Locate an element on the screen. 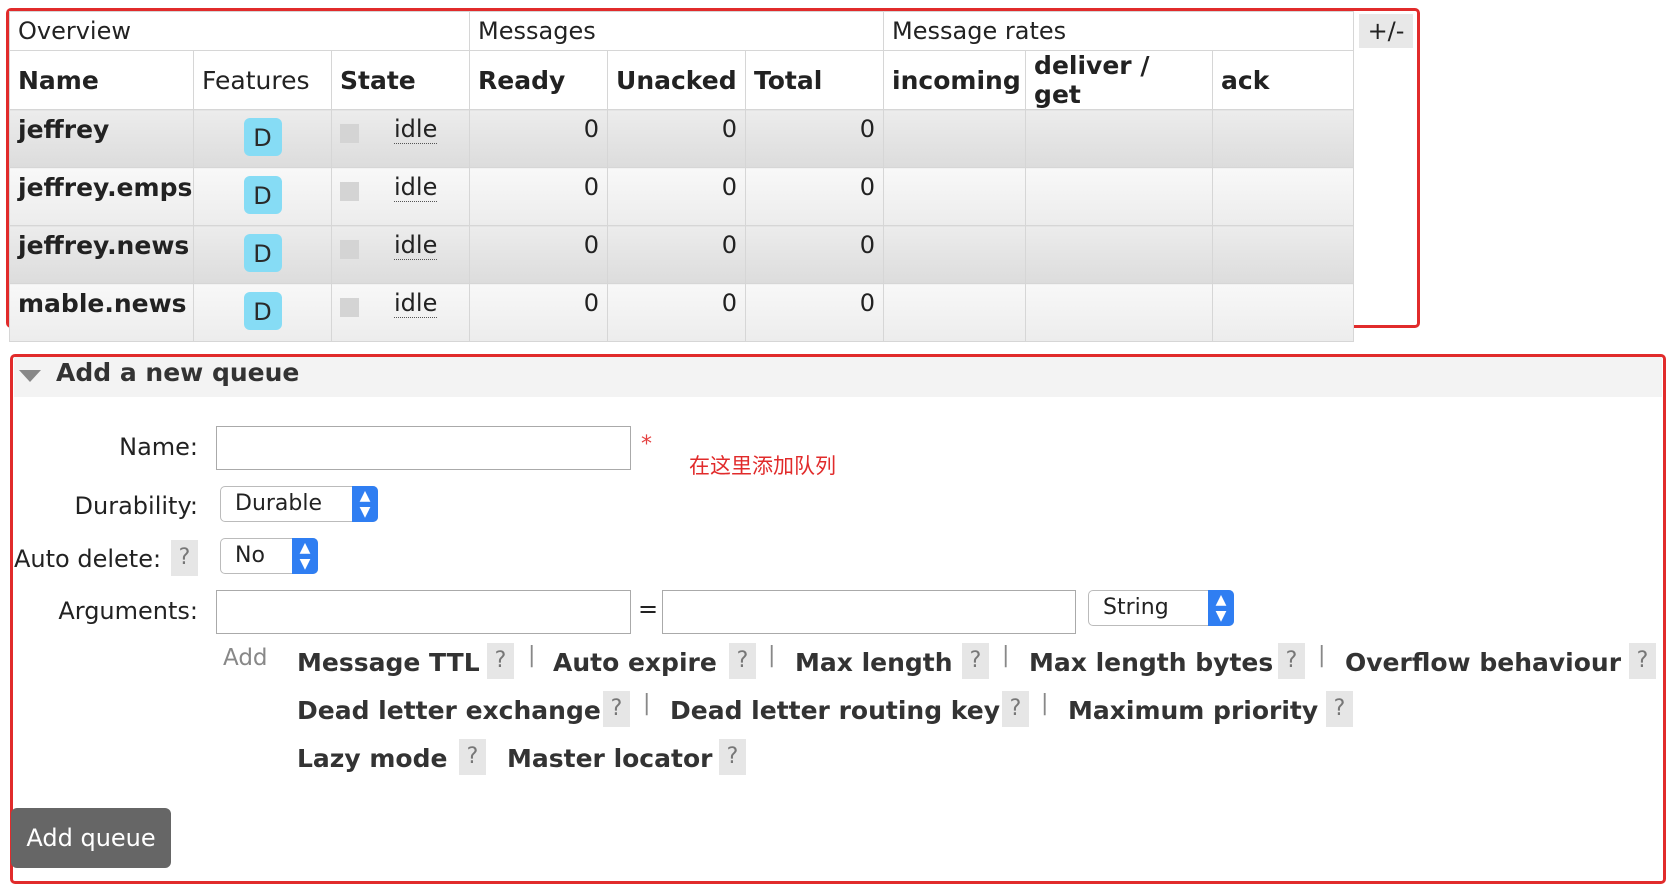 The width and height of the screenshot is (1674, 890). max-length-help-icon: ? is located at coordinates (975, 661).